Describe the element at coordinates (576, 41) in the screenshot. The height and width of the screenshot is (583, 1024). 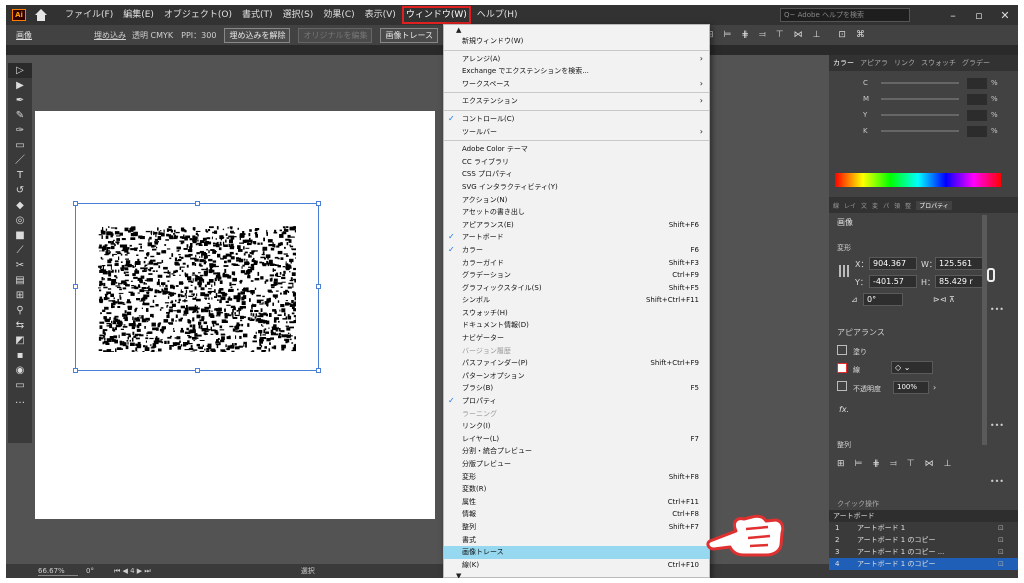
I see `window-menu-item: 新規ウィンドウ(W)` at that location.